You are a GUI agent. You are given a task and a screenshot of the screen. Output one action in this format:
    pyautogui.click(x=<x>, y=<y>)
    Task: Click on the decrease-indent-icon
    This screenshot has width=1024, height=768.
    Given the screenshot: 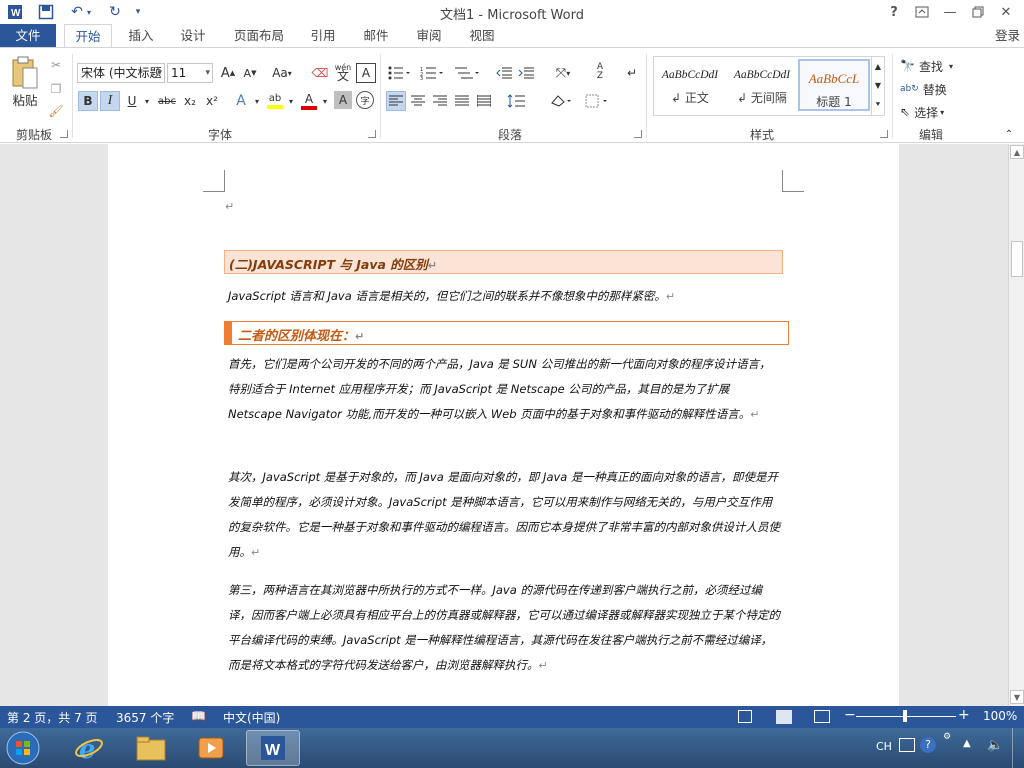 What is the action you would take?
    pyautogui.click(x=504, y=73)
    